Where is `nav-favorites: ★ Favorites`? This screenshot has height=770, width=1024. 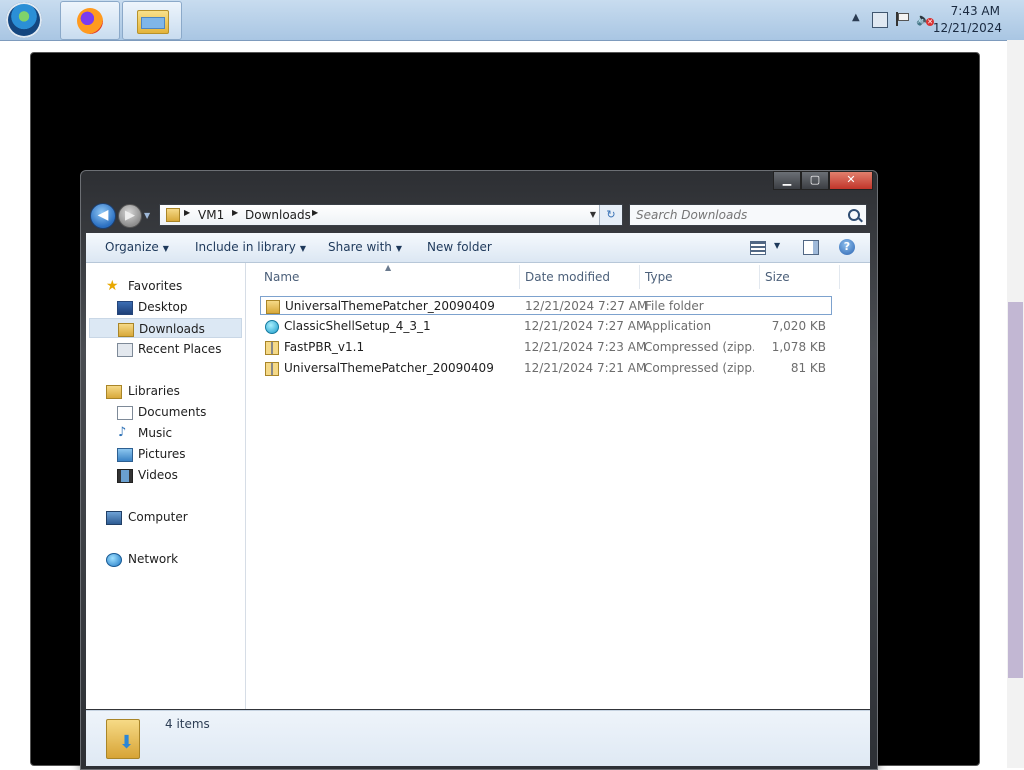 nav-favorites: ★ Favorites is located at coordinates (165, 286).